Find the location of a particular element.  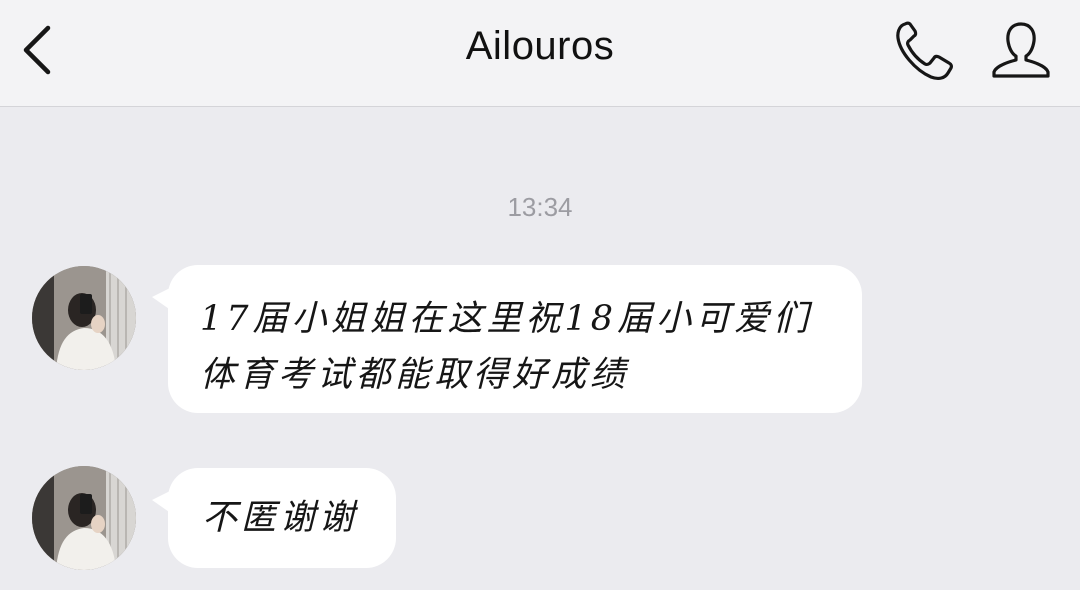

message-text: 17届小姐姐在这里祝18届小可爱们 体育考试都能取得好成绩 is located at coordinates (506, 347).